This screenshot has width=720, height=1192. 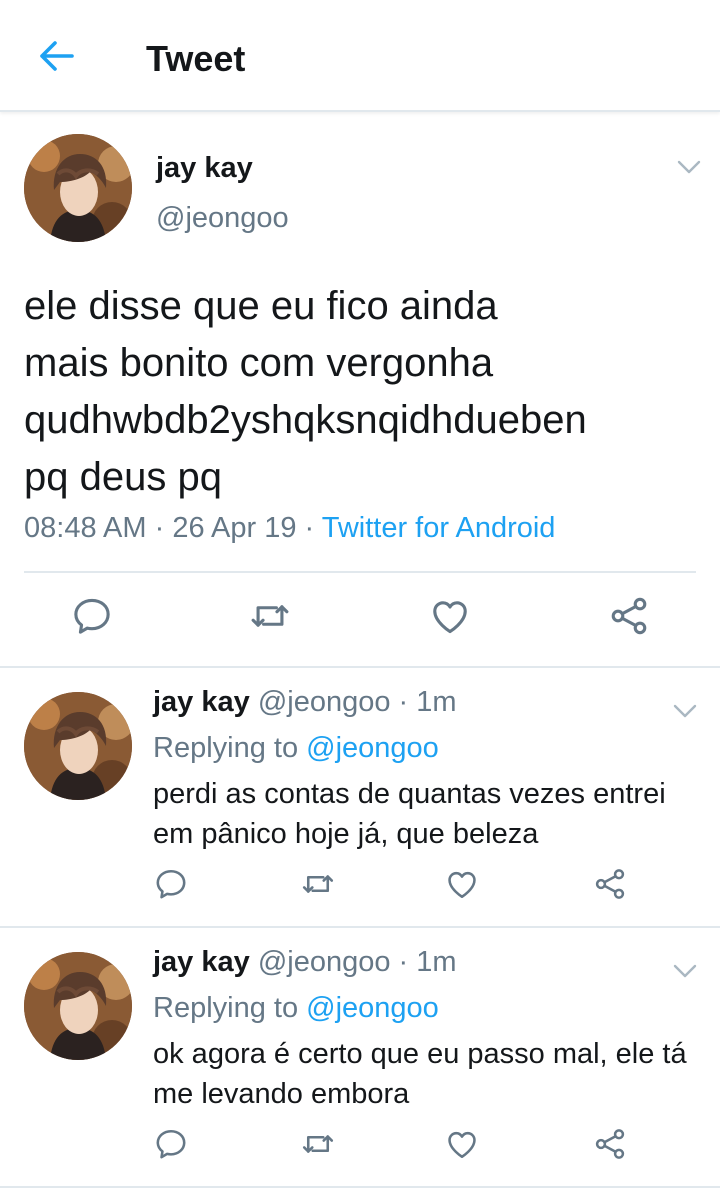 What do you see at coordinates (196, 58) in the screenshot?
I see `page-title: Tweet` at bounding box center [196, 58].